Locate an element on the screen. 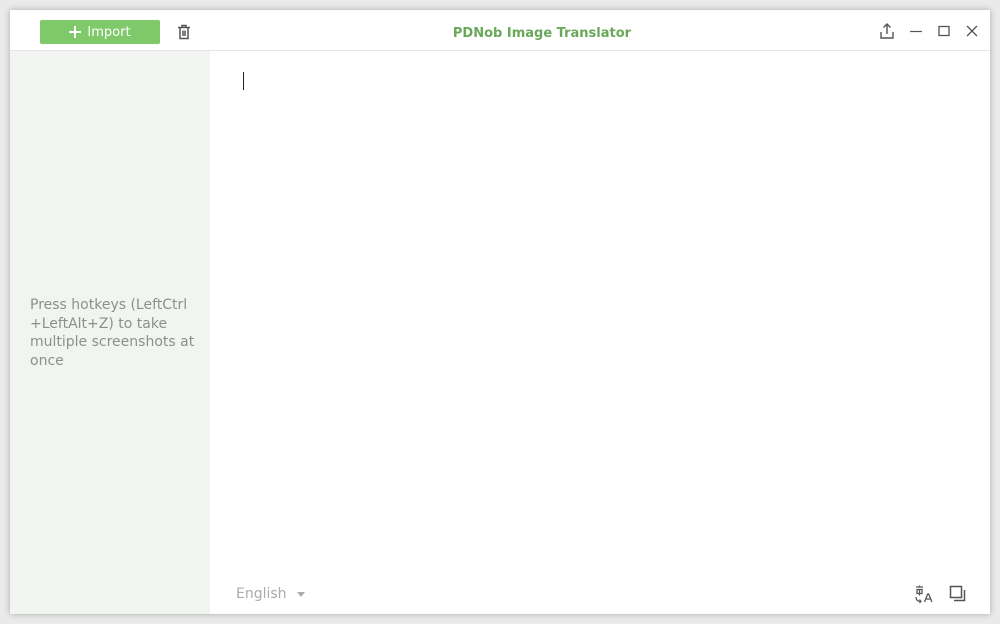 The height and width of the screenshot is (624, 1000). text-caret is located at coordinates (243, 81).